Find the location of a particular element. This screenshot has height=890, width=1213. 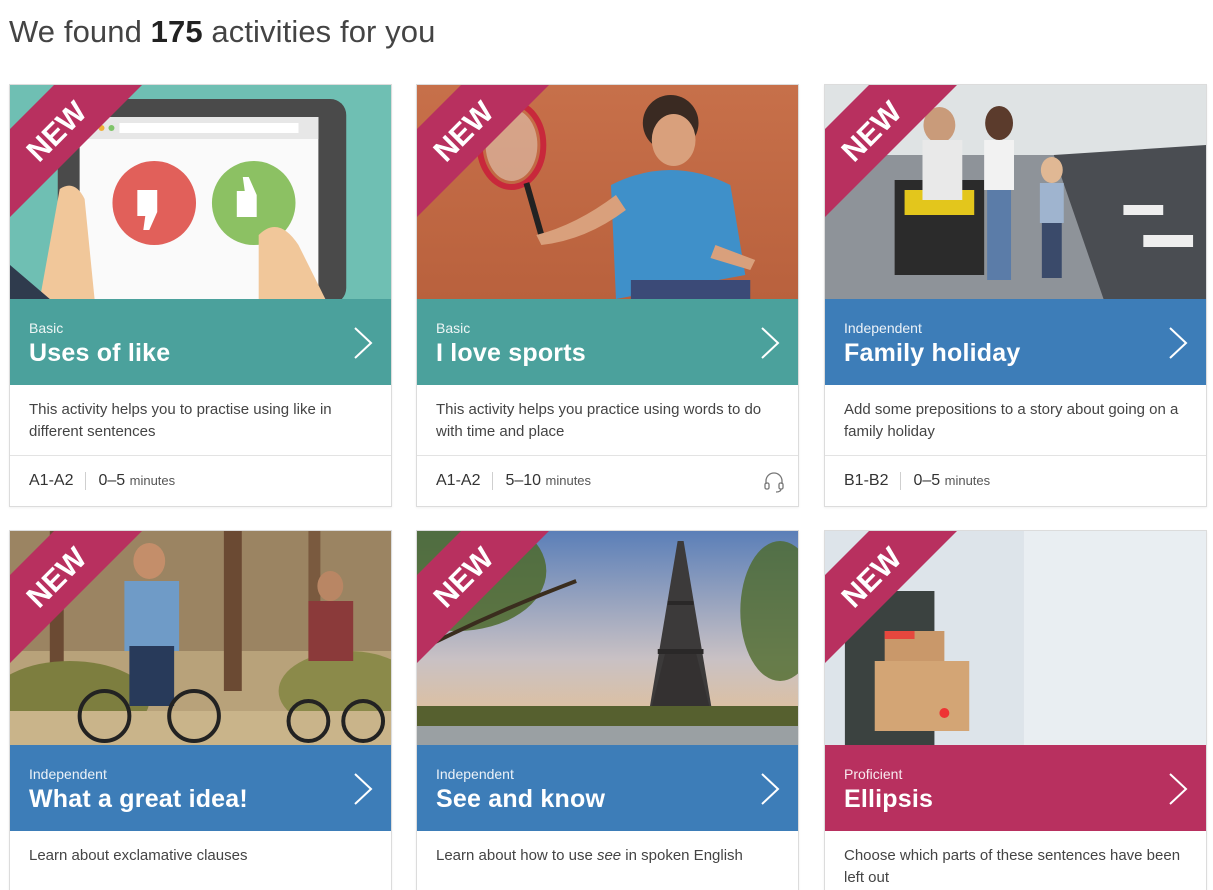

card-title: What a great idea! is located at coordinates (200, 799).